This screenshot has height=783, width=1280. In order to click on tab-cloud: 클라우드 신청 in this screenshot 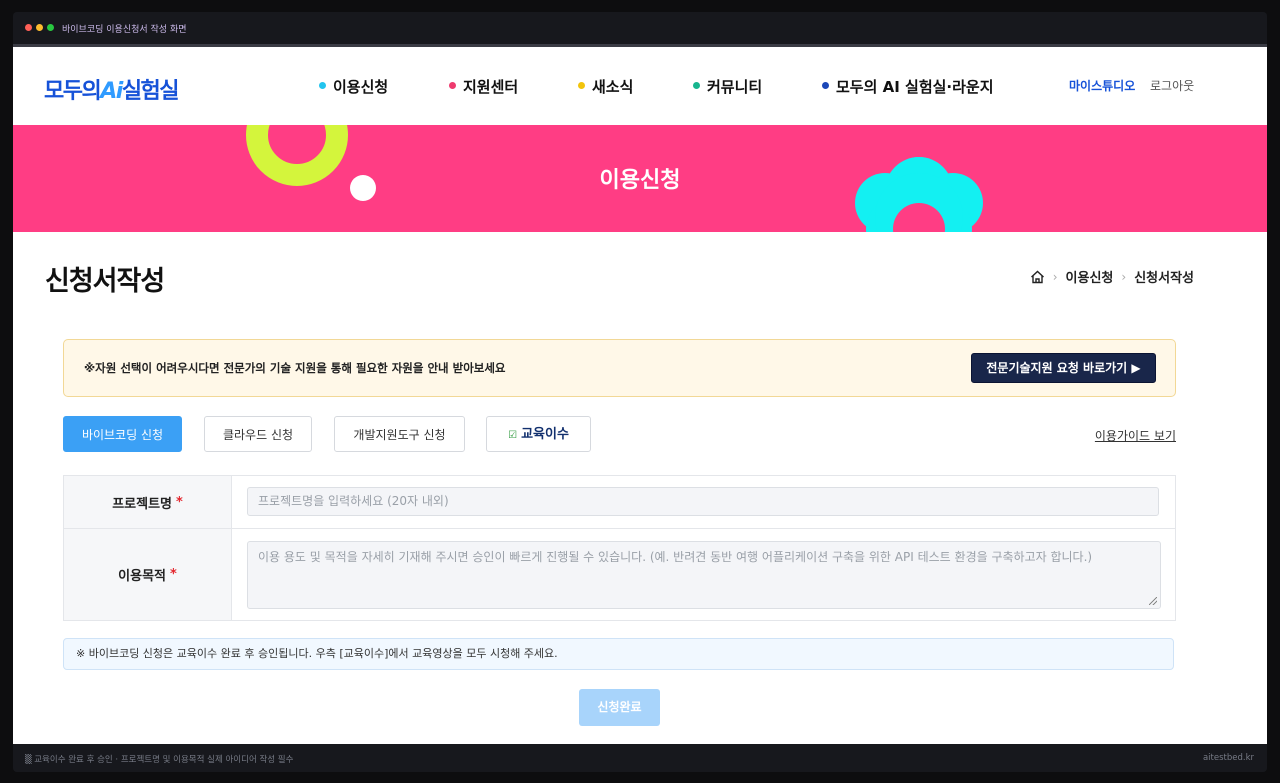, I will do `click(258, 434)`.